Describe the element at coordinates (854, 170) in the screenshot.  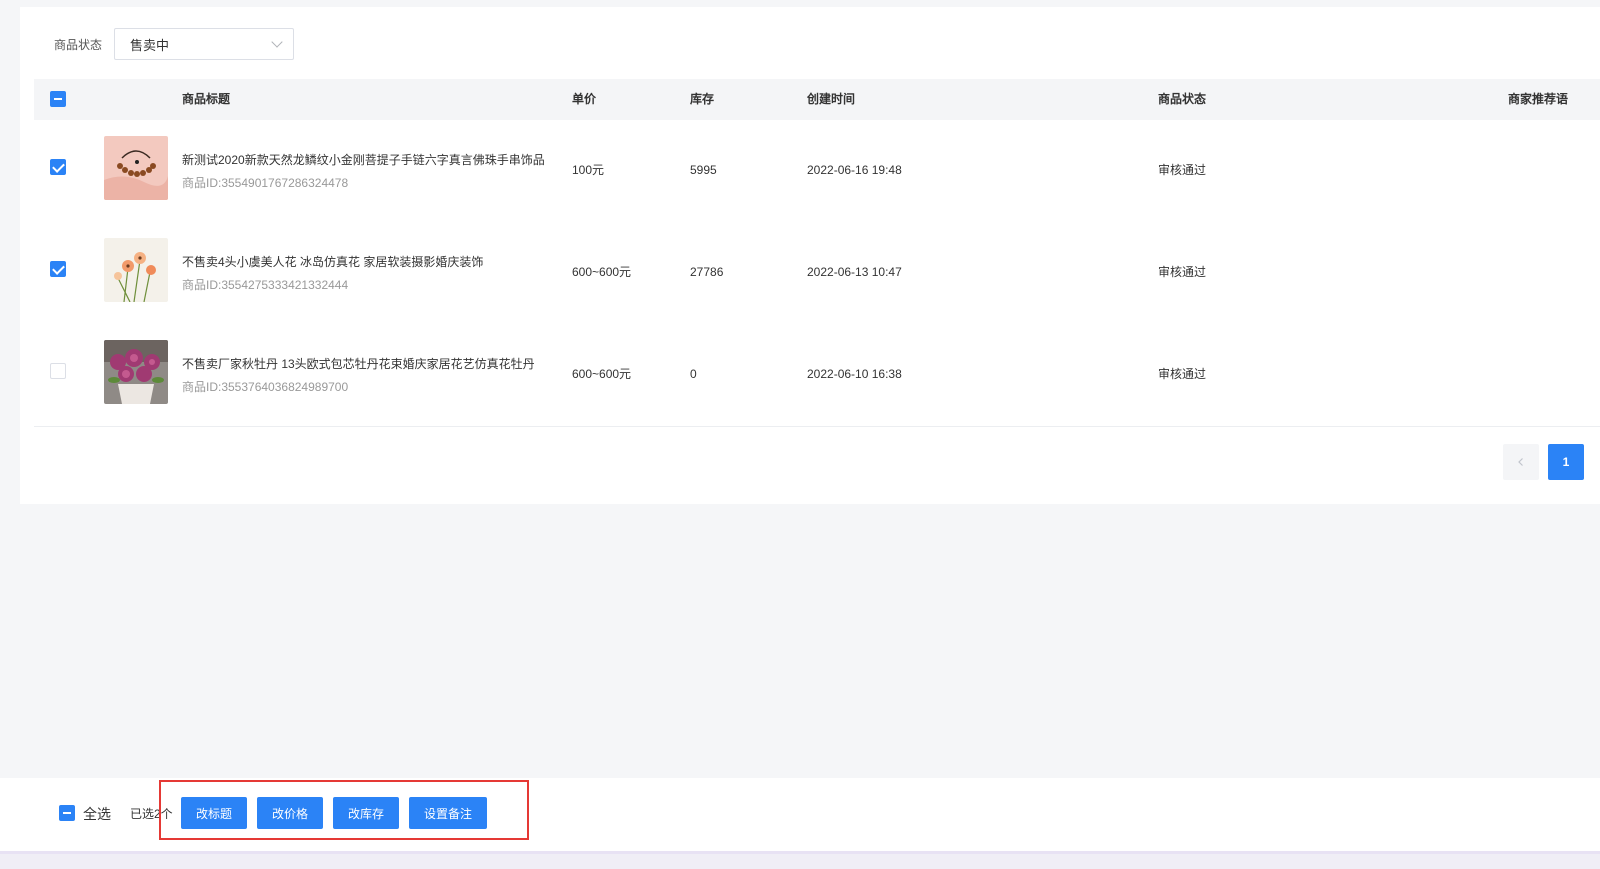
I see `product-created: 2022-06-16 19:48` at that location.